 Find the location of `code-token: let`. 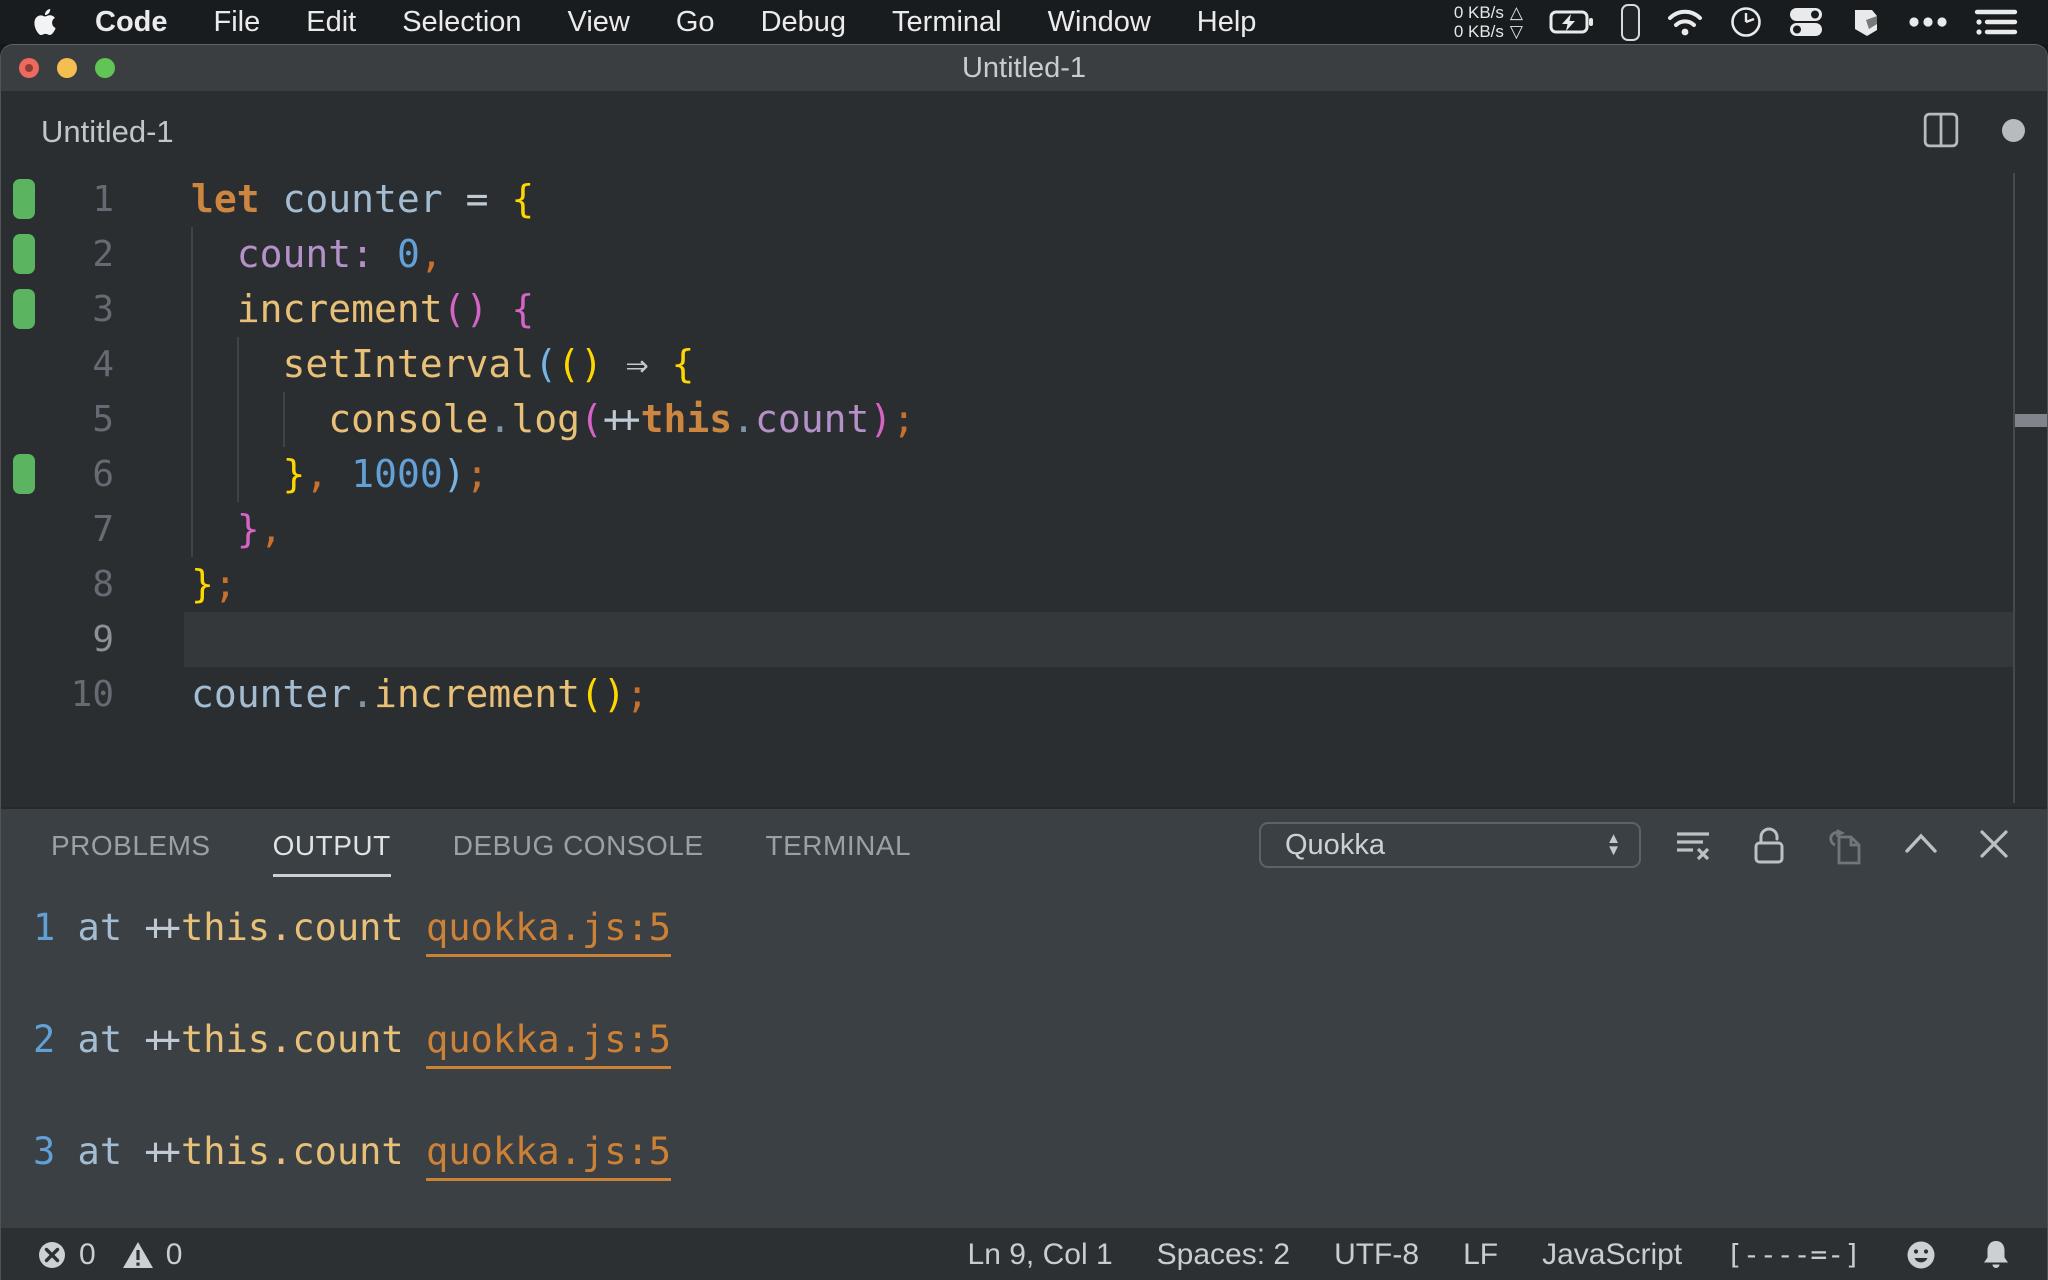

code-token: let is located at coordinates (225, 199).